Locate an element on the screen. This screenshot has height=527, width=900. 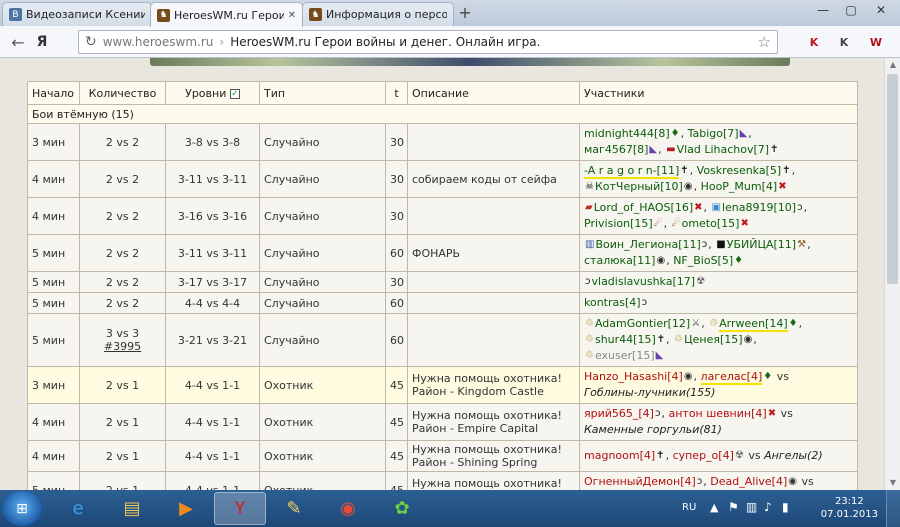
language-indicator: RU is located at coordinates (689, 507).